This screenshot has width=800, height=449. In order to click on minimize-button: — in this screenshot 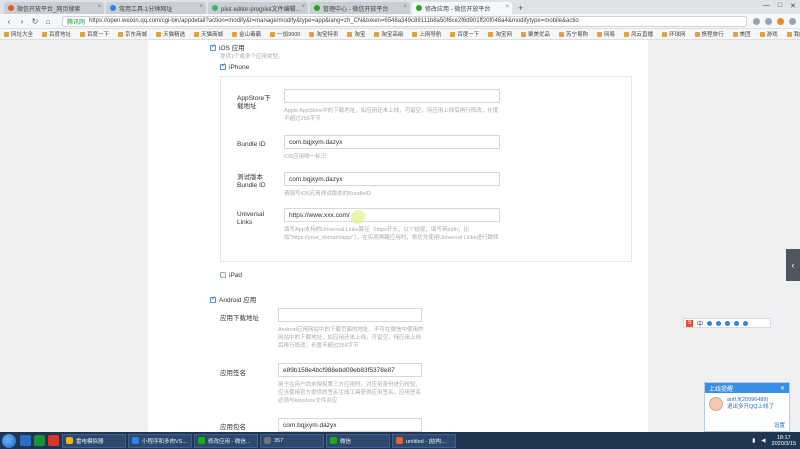, I will do `click(766, 6)`.